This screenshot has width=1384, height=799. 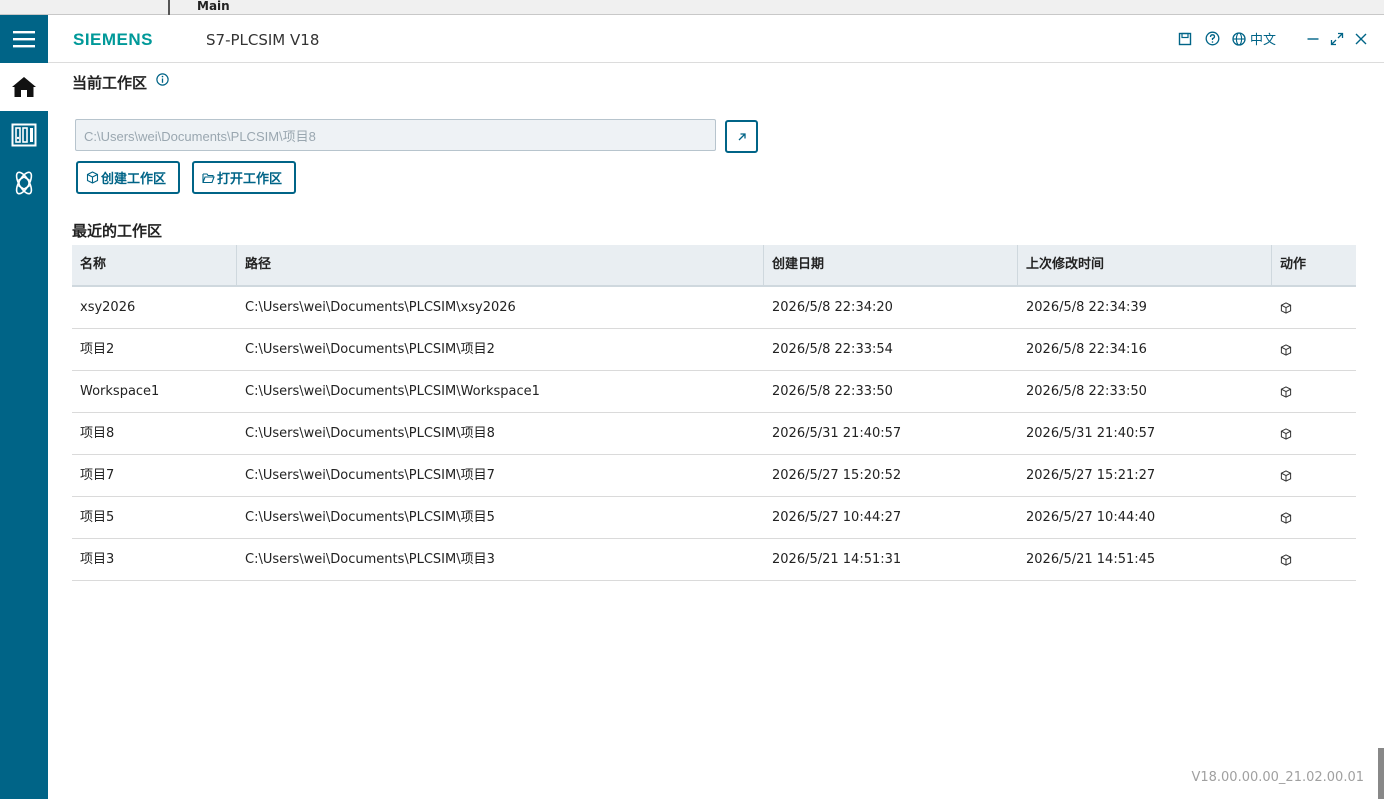 What do you see at coordinates (1254, 38) in the screenshot?
I see `language-selector: 中文` at bounding box center [1254, 38].